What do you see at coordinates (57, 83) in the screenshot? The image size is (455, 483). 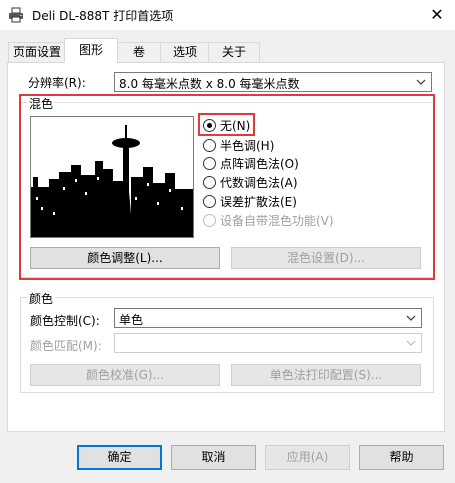 I see `resolution-label: 分辨率(R):` at bounding box center [57, 83].